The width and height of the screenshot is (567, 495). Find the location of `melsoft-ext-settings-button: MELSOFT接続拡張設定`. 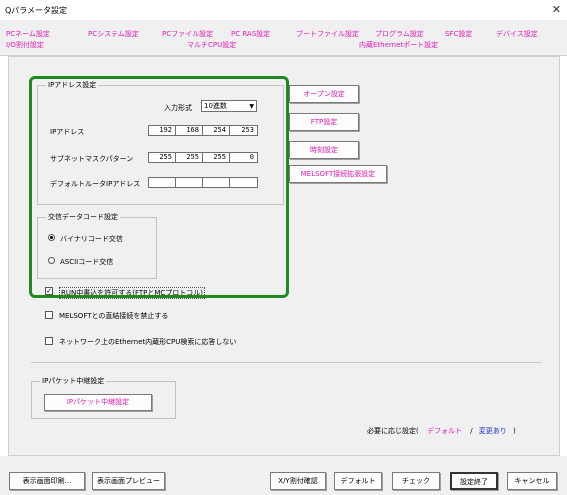

melsoft-ext-settings-button: MELSOFT接続拡張設定 is located at coordinates (338, 174).